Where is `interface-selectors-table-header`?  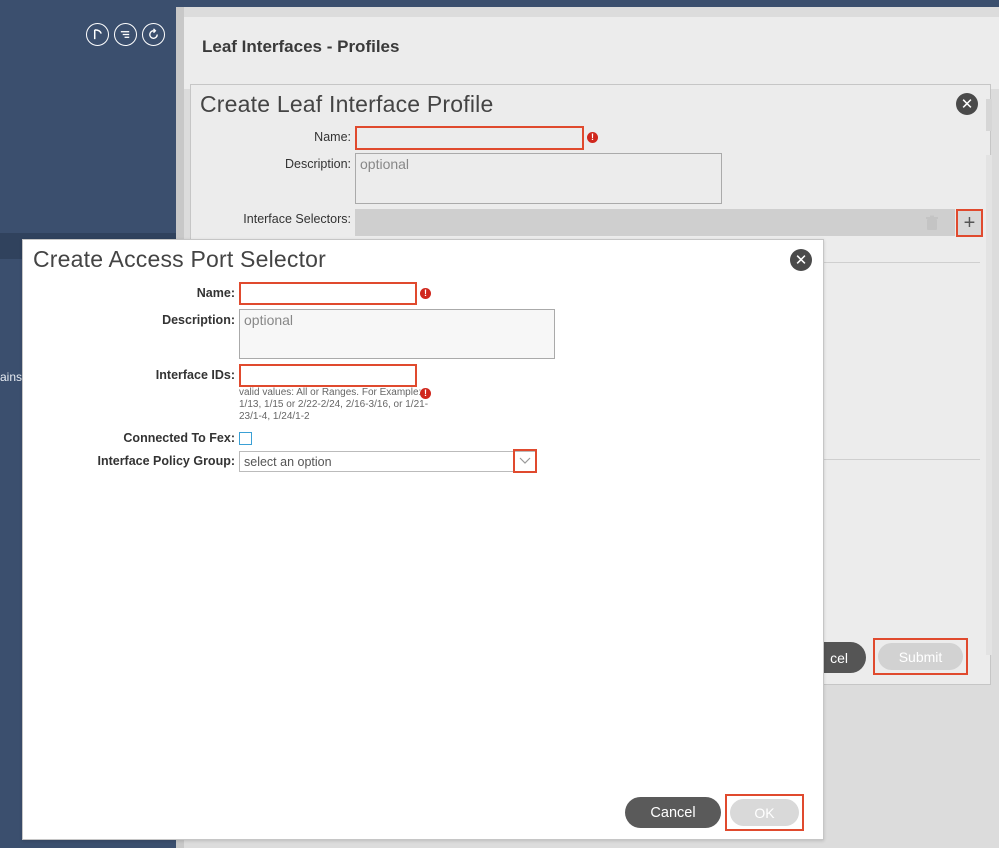 interface-selectors-table-header is located at coordinates (655, 222).